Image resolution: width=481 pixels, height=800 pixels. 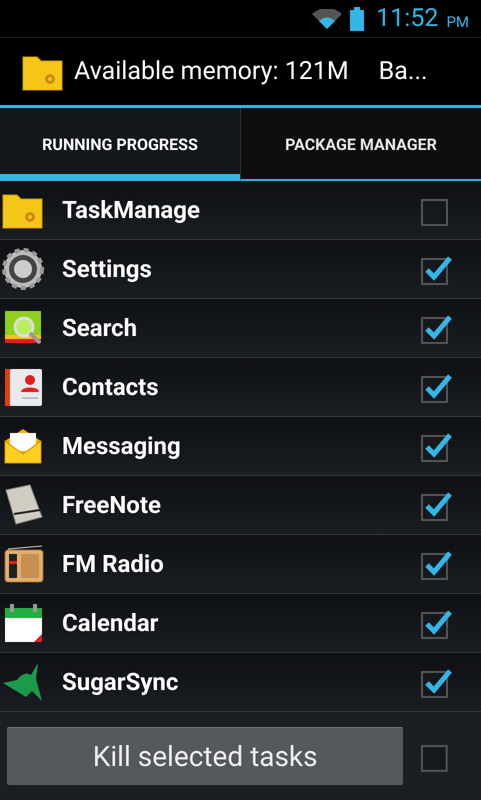 What do you see at coordinates (407, 18) in the screenshot?
I see `clock: 11:52` at bounding box center [407, 18].